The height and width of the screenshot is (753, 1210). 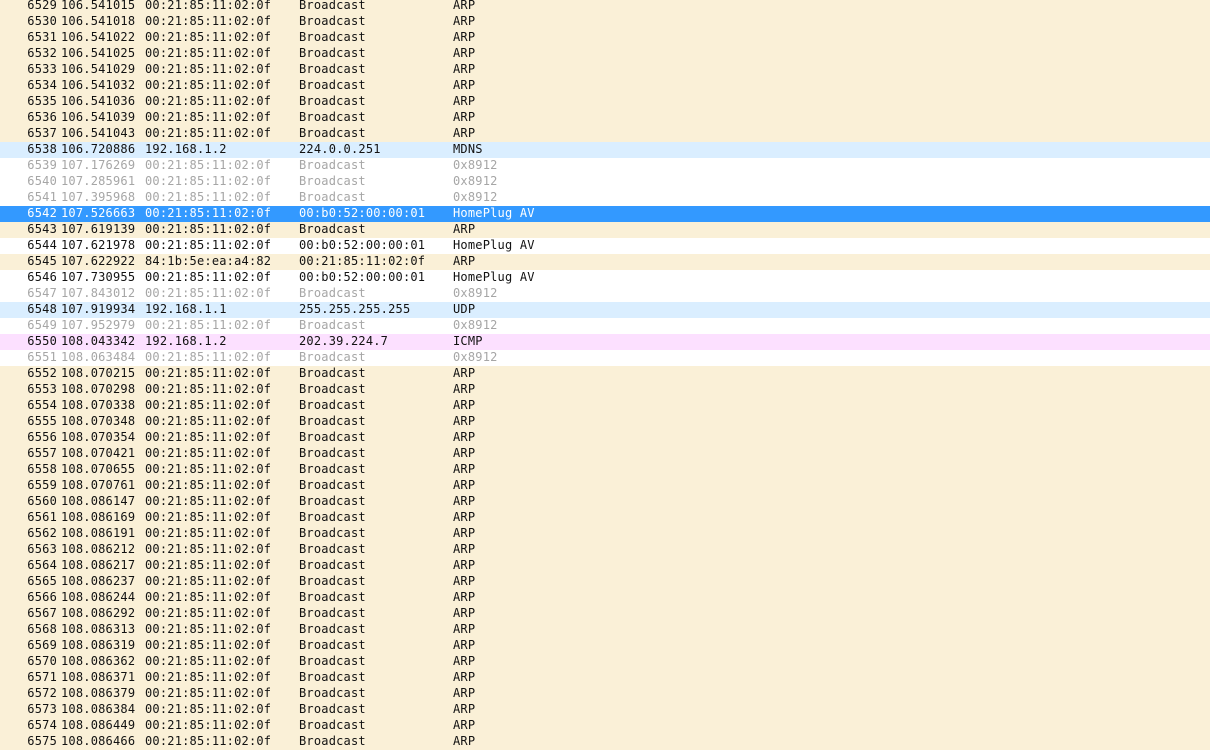 I want to click on packet-number: 6543, so click(x=42, y=229).